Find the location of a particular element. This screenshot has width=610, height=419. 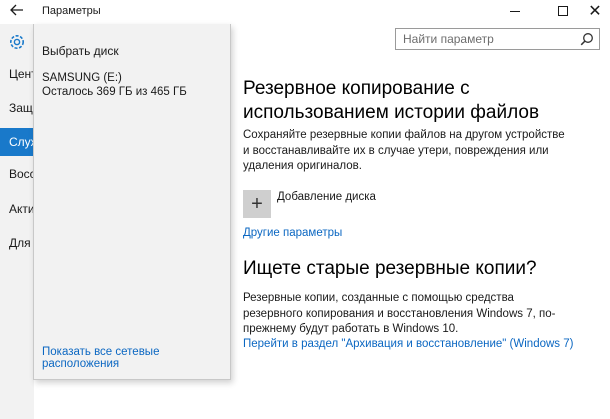

drive-option-name: SAMSUNG (E:) is located at coordinates (82, 78).